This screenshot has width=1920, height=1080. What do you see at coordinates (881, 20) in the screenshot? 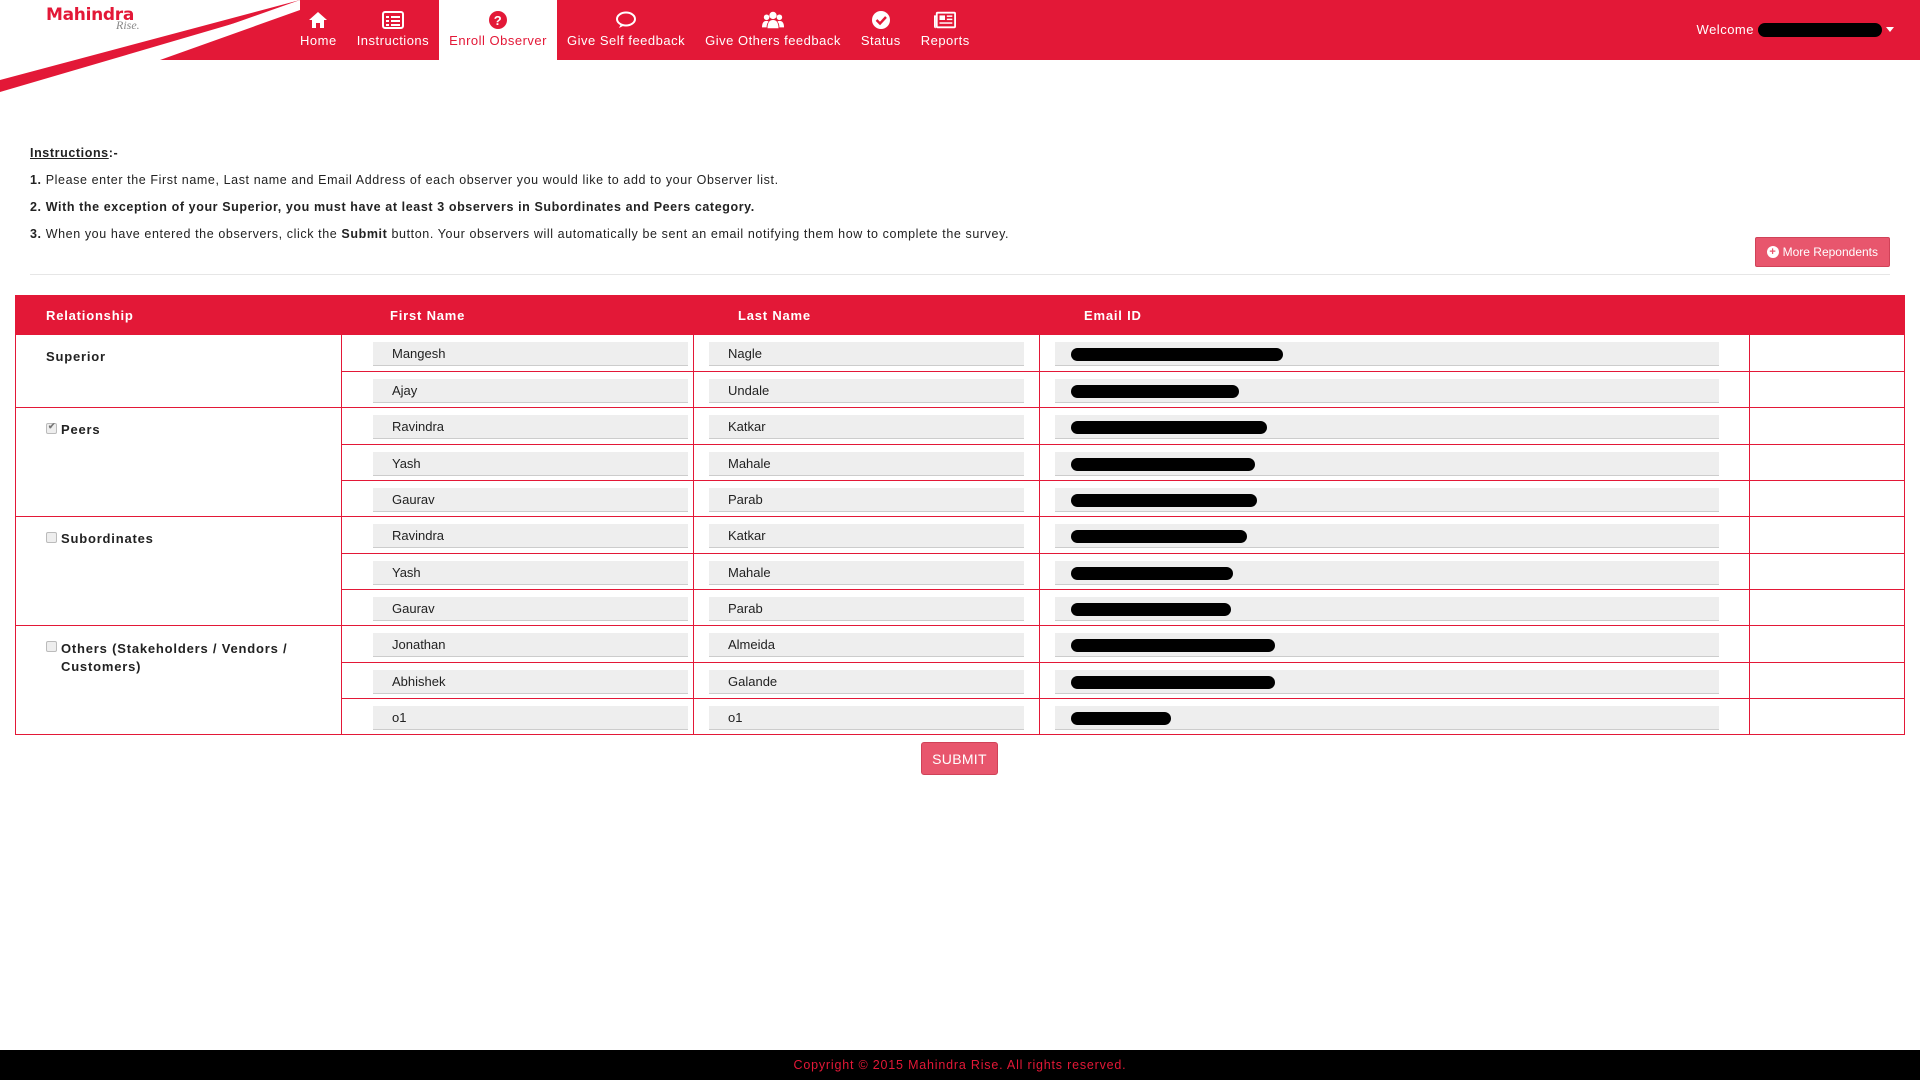
I see `check-circle-icon` at bounding box center [881, 20].